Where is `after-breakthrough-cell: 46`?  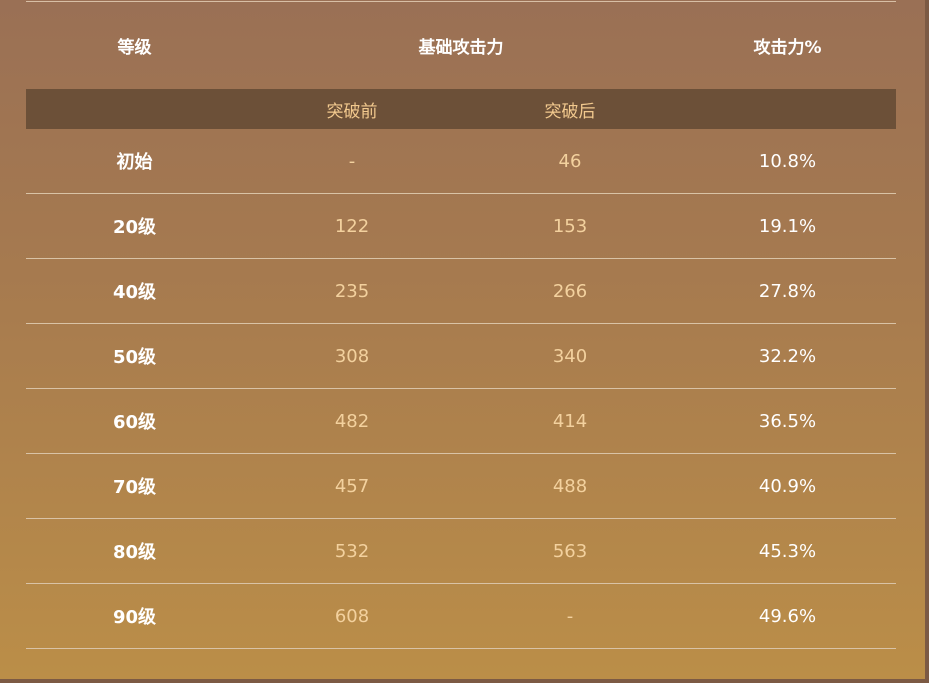 after-breakthrough-cell: 46 is located at coordinates (570, 161).